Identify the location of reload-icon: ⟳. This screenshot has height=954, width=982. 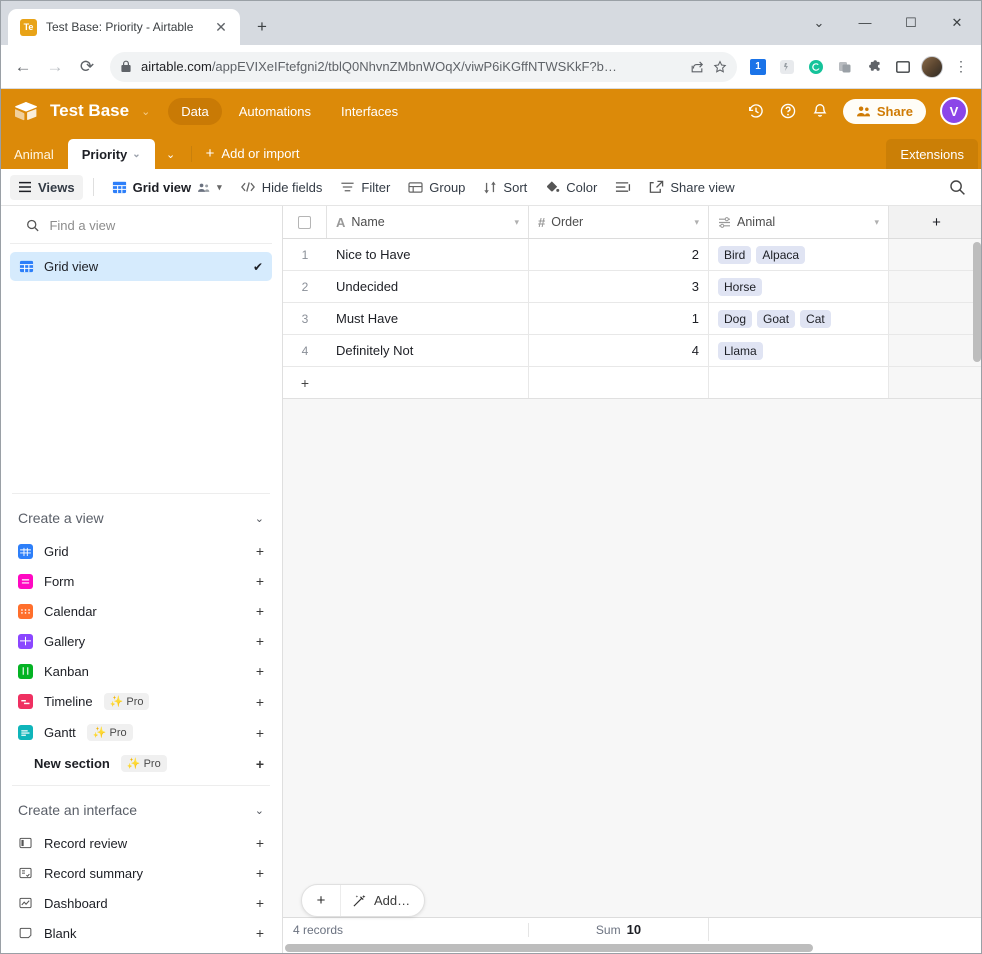
(87, 67).